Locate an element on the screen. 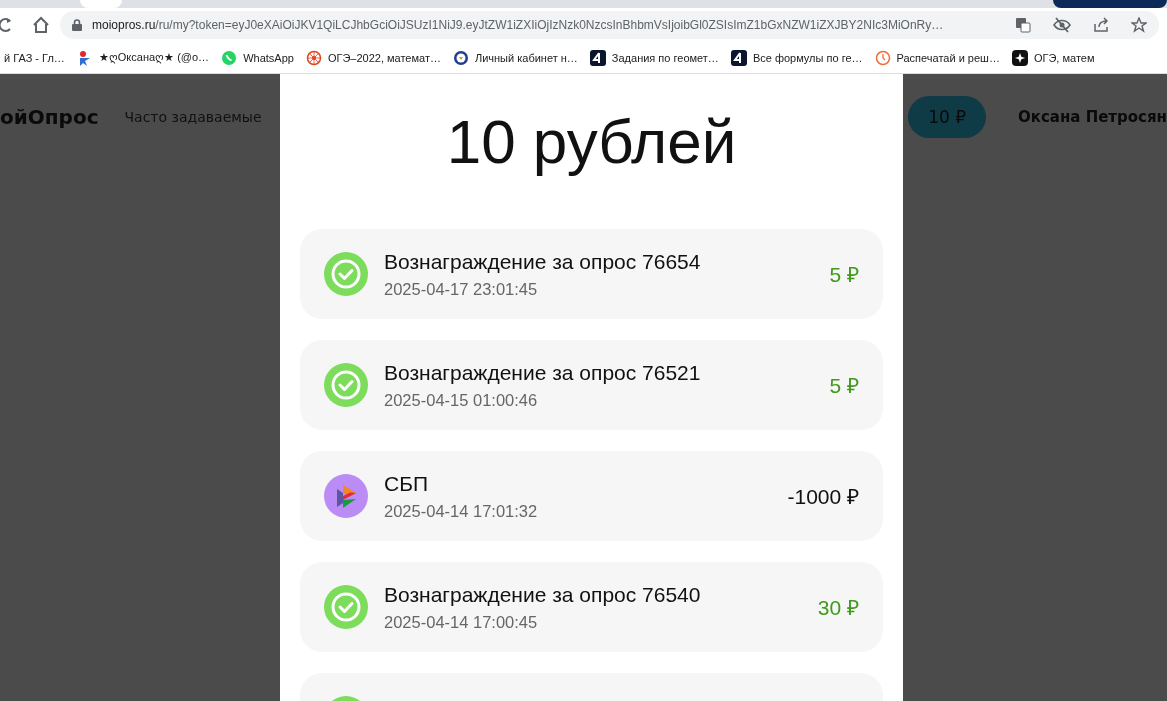  transaction-date: 2025-04-17 23:01:45 is located at coordinates (461, 289).